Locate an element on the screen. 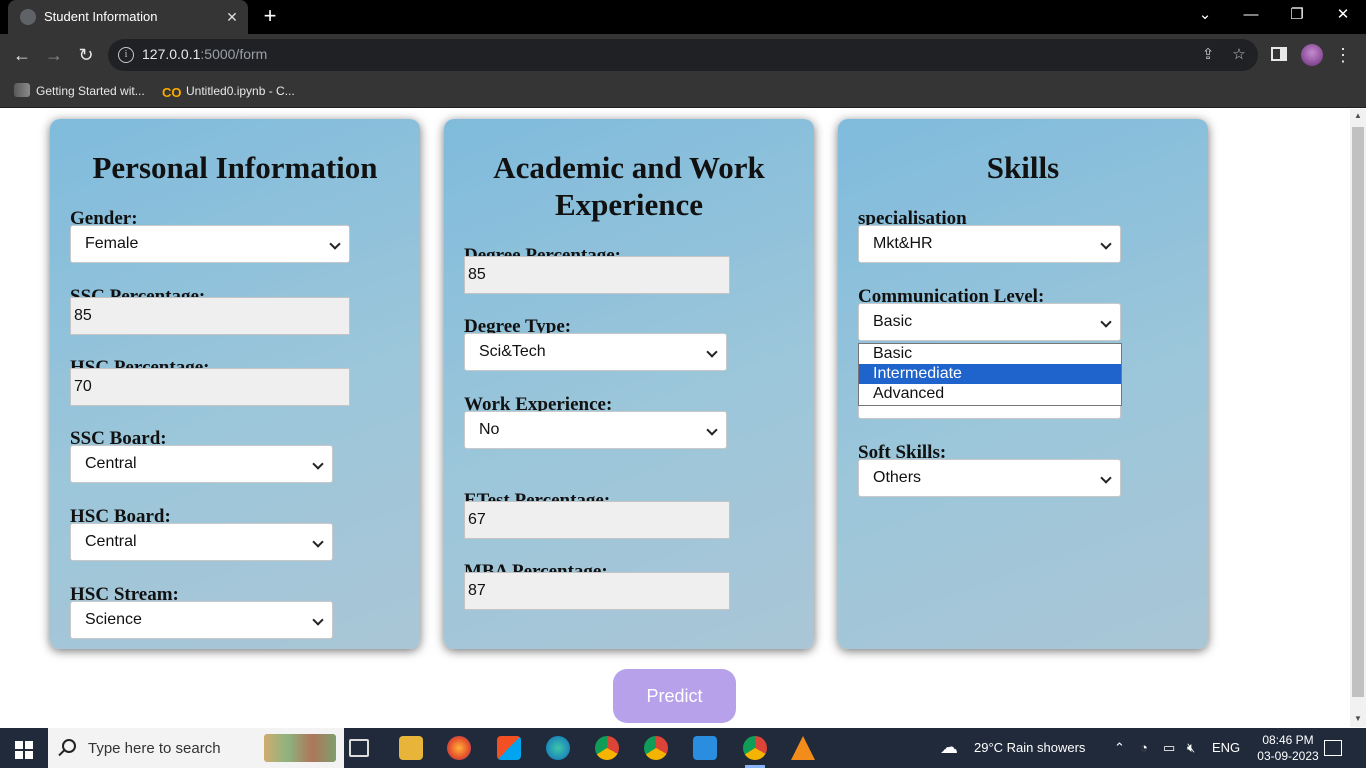 The width and height of the screenshot is (1366, 768). predict-button: Predict is located at coordinates (674, 696).